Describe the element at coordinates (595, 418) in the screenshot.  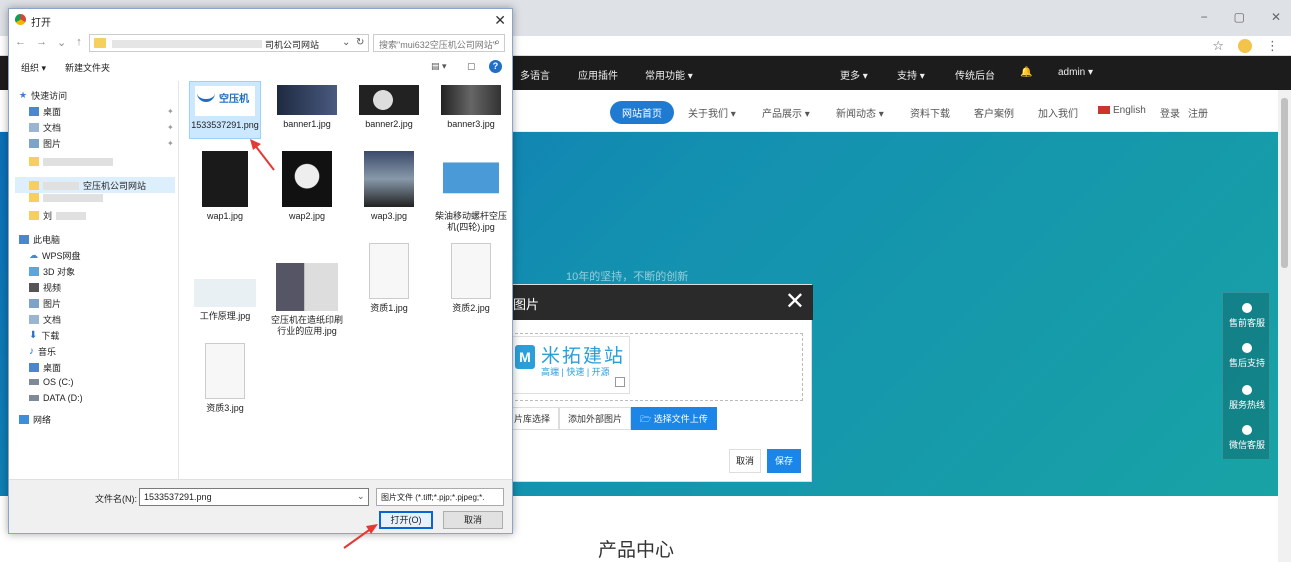
I see `external-image-button: 添加外部图片` at that location.